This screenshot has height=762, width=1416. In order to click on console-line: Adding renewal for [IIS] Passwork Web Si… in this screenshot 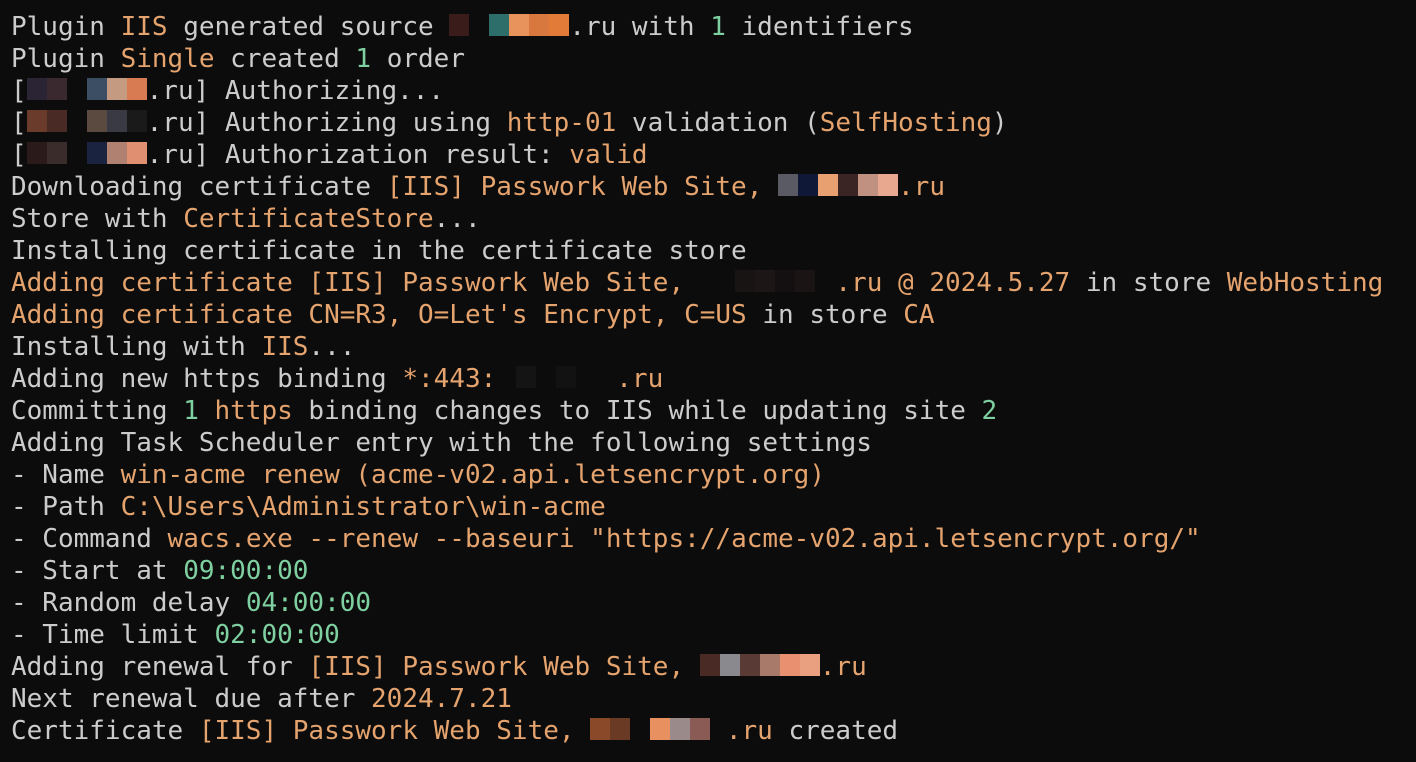, I will do `click(713, 667)`.